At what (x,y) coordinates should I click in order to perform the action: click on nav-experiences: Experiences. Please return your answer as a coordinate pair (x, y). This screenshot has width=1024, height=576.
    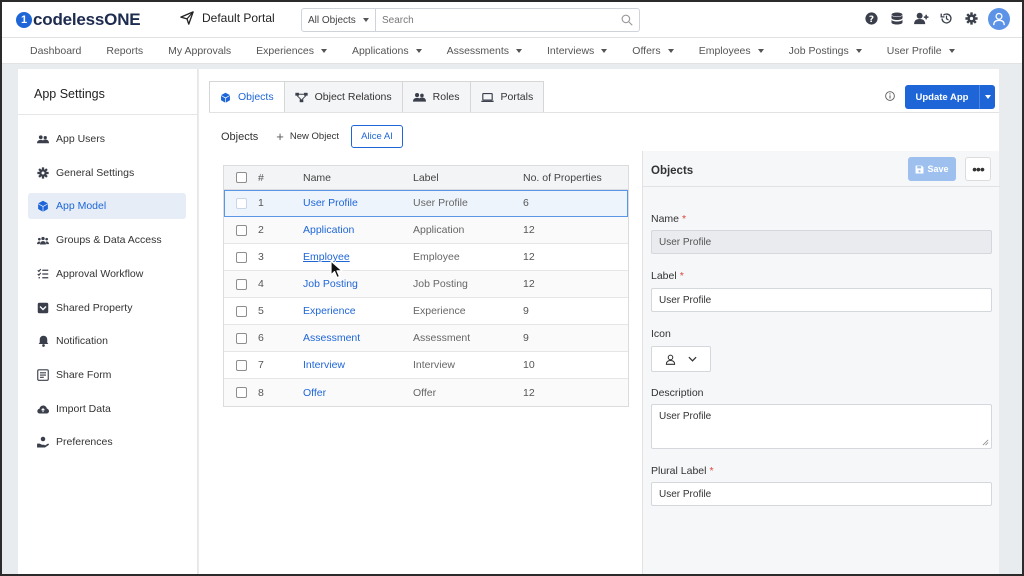
    Looking at the image, I should click on (291, 51).